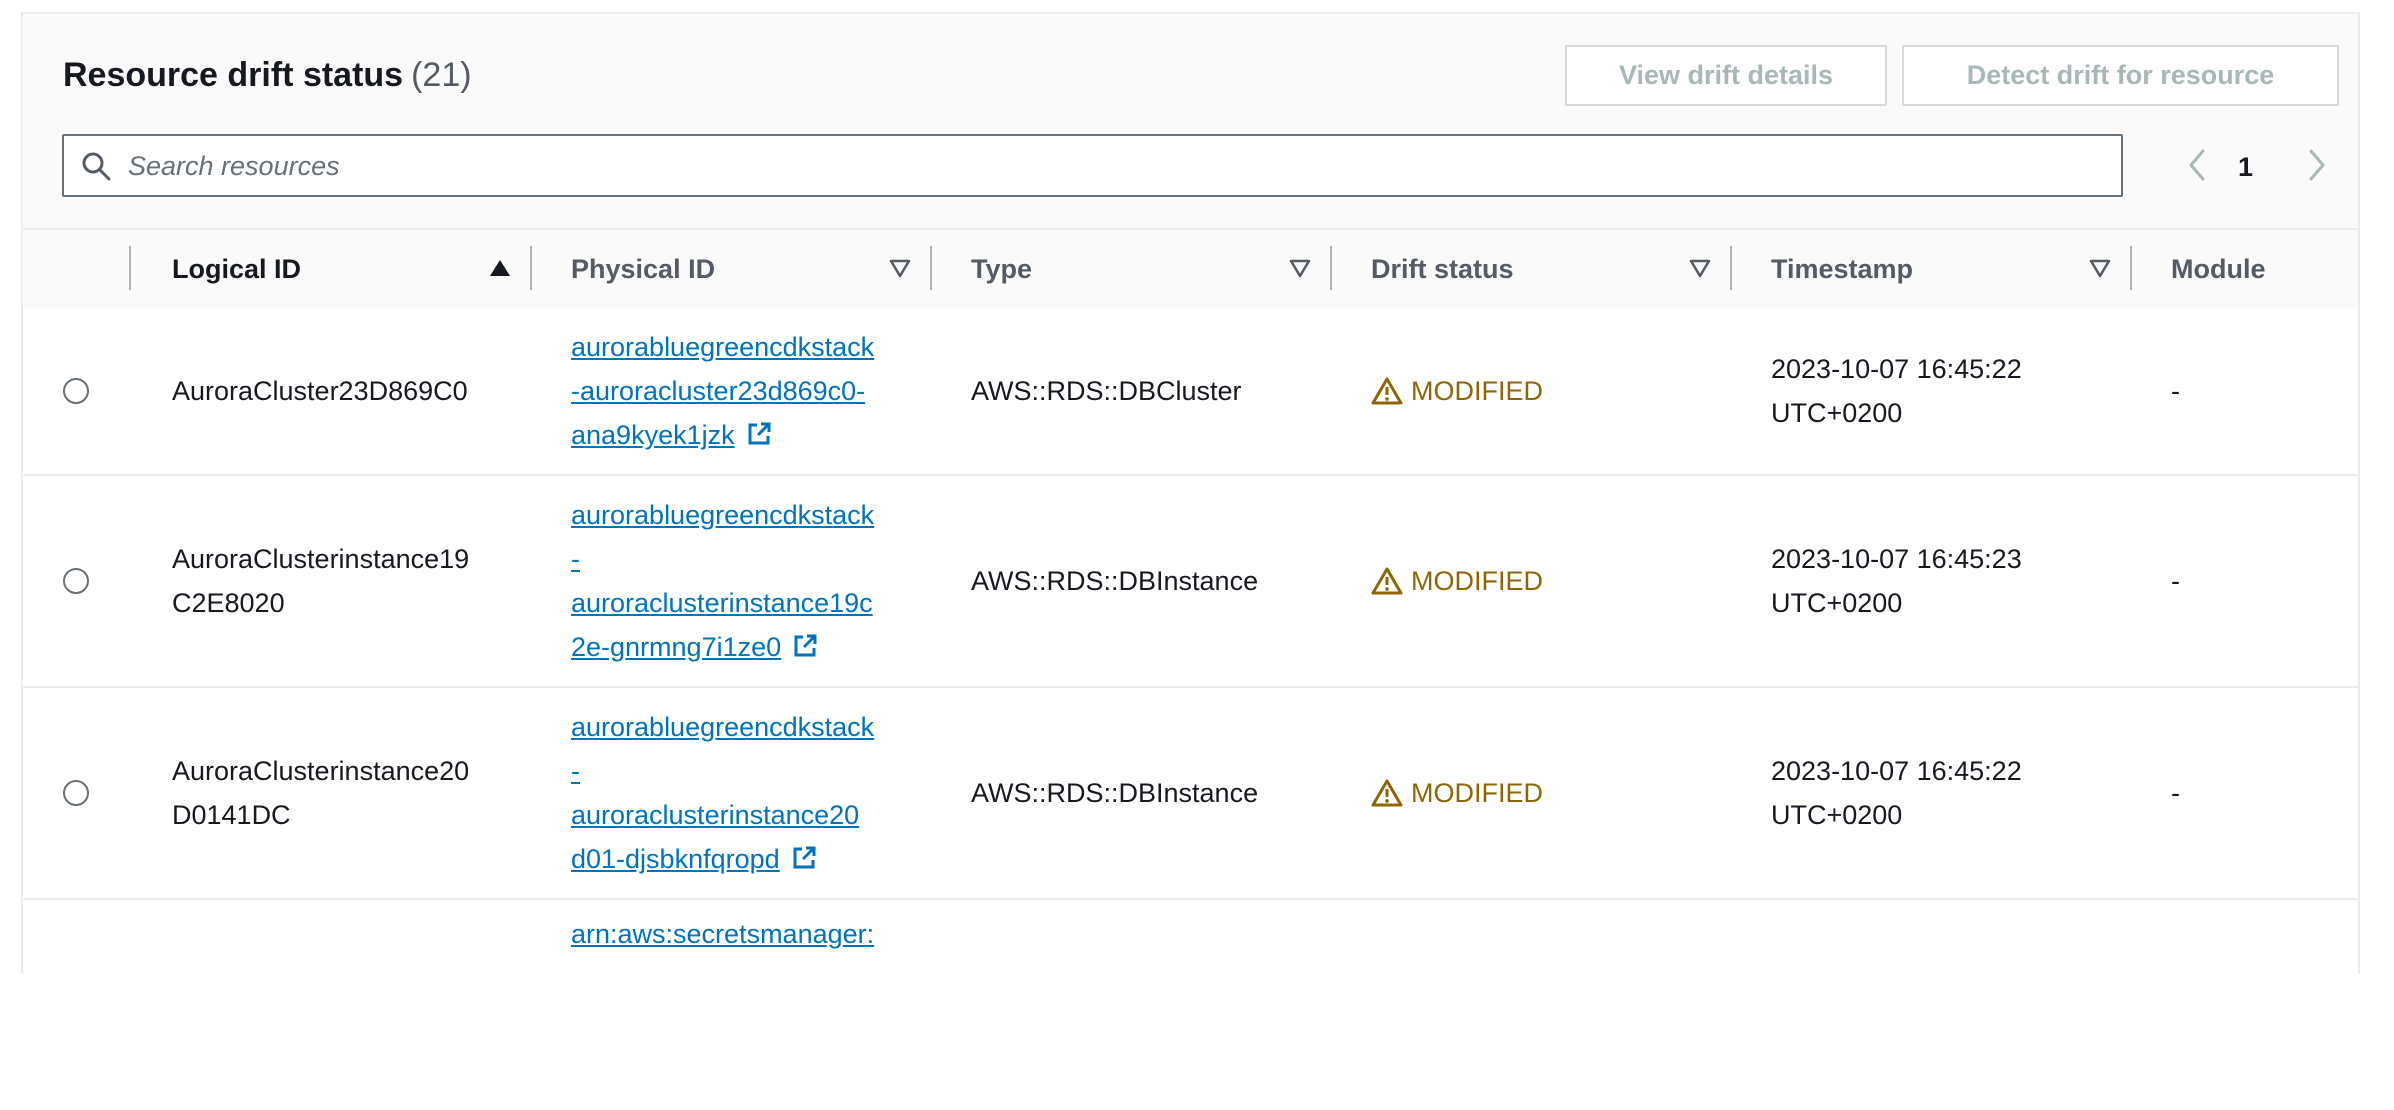 The height and width of the screenshot is (1110, 2394). What do you see at coordinates (231, 815) in the screenshot?
I see `logical-id-line: D0141DC` at bounding box center [231, 815].